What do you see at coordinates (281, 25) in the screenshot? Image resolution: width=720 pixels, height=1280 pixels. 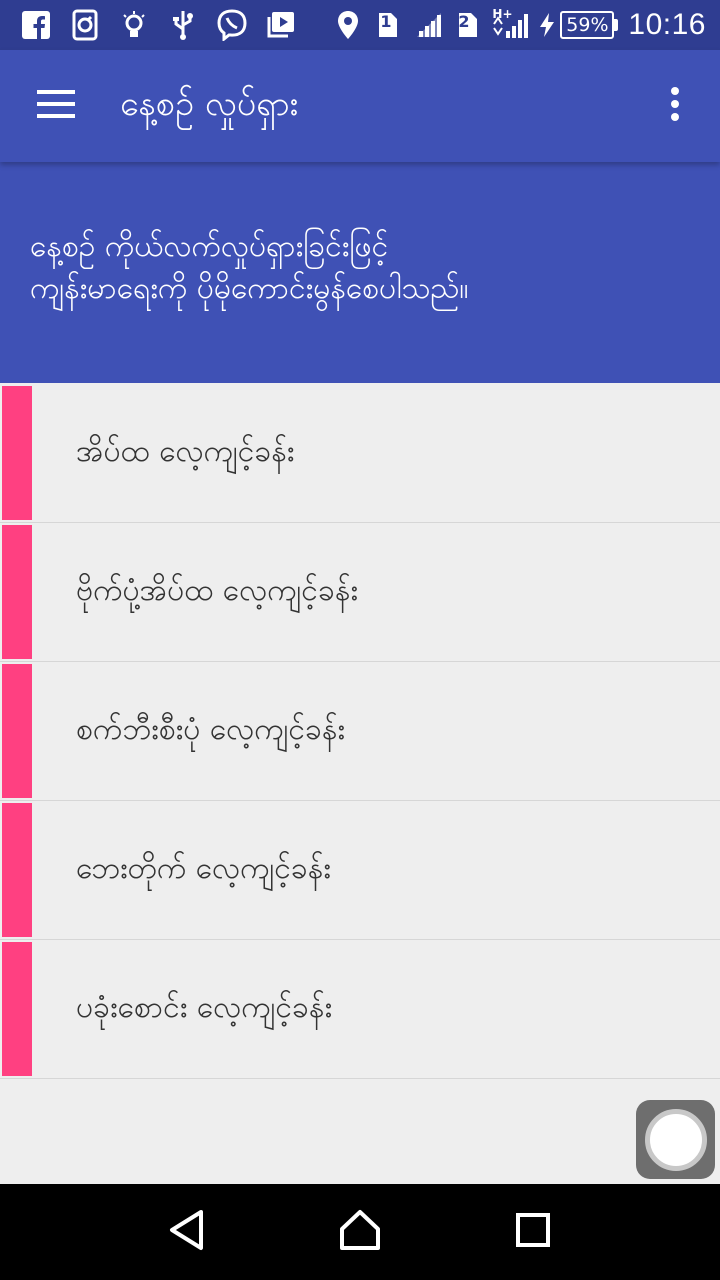 I see `video-library-icon` at bounding box center [281, 25].